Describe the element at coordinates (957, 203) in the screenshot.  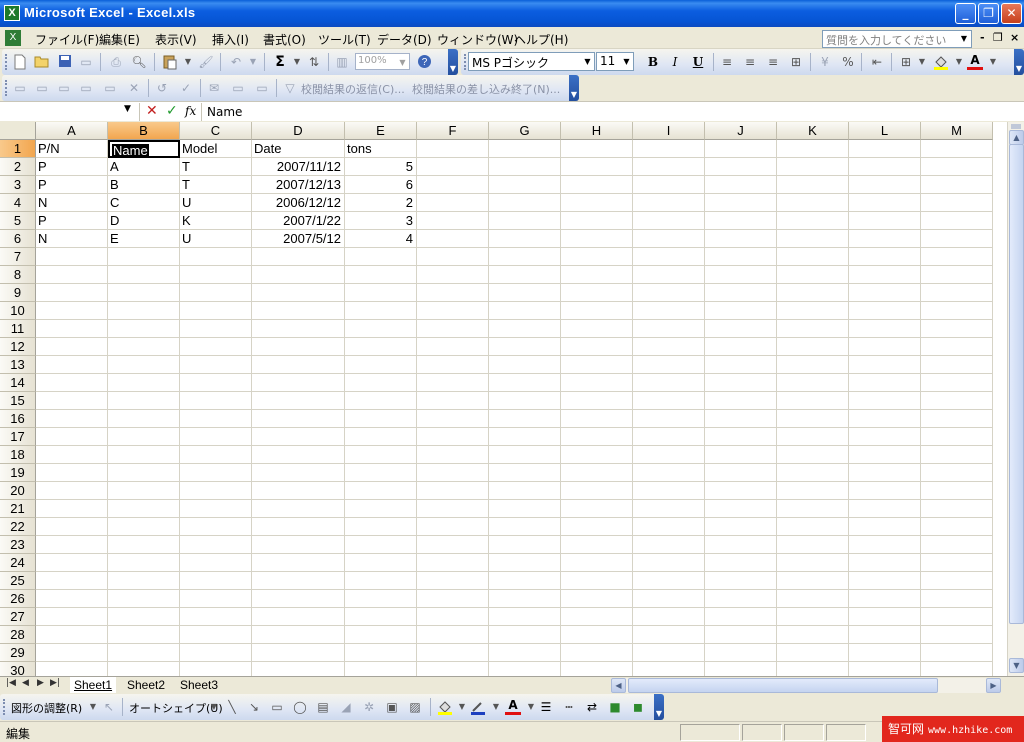
I see `cell-m4` at that location.